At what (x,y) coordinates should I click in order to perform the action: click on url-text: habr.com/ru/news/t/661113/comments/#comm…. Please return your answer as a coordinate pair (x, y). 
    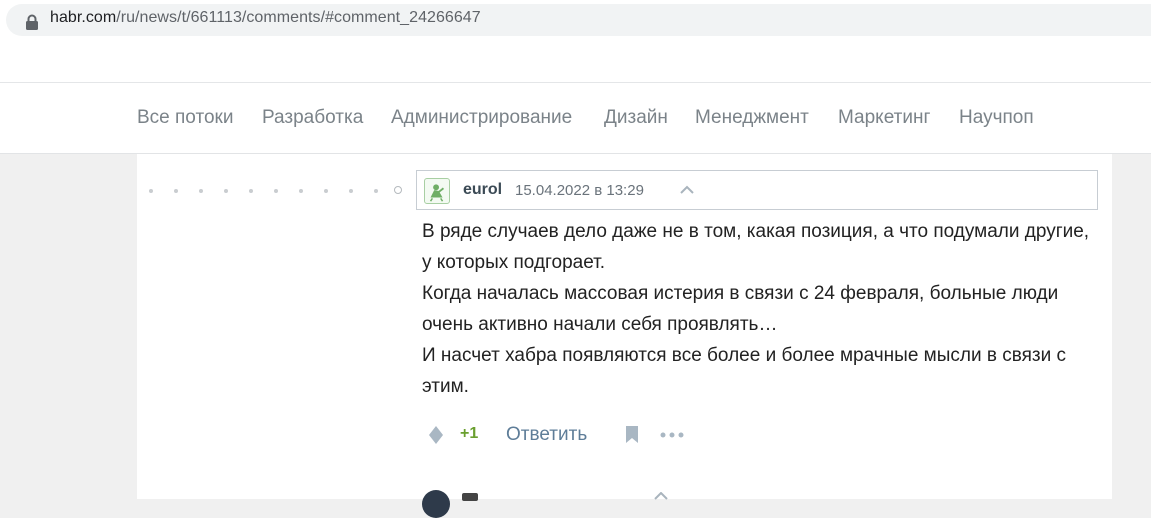
    Looking at the image, I should click on (265, 18).